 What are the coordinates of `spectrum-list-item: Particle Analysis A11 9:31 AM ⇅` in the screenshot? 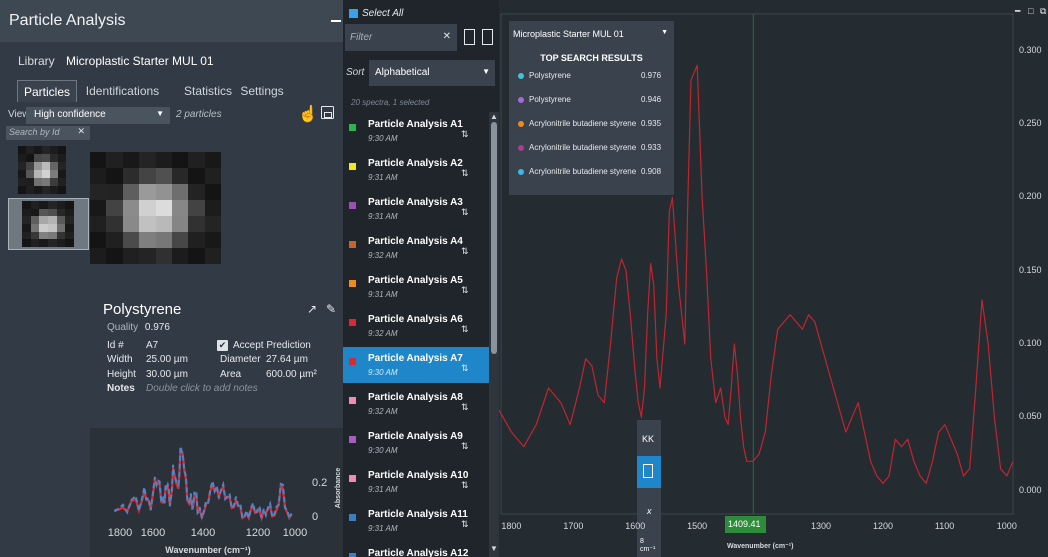 It's located at (416, 521).